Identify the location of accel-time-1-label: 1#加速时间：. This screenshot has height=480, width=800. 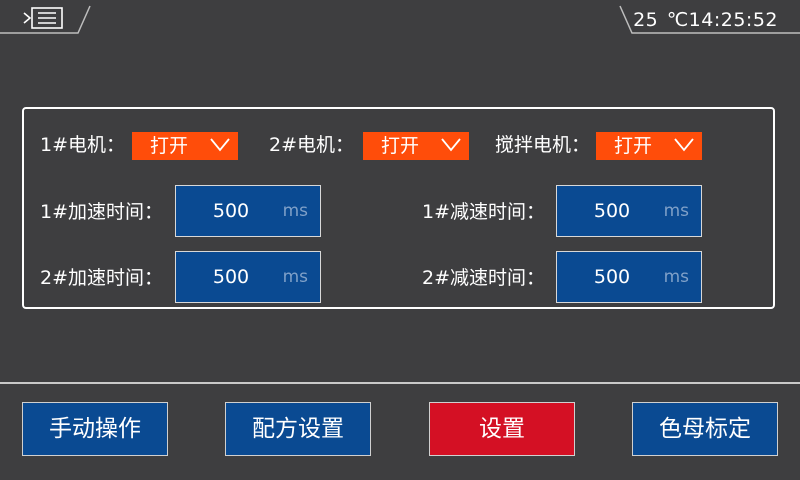
(102, 212).